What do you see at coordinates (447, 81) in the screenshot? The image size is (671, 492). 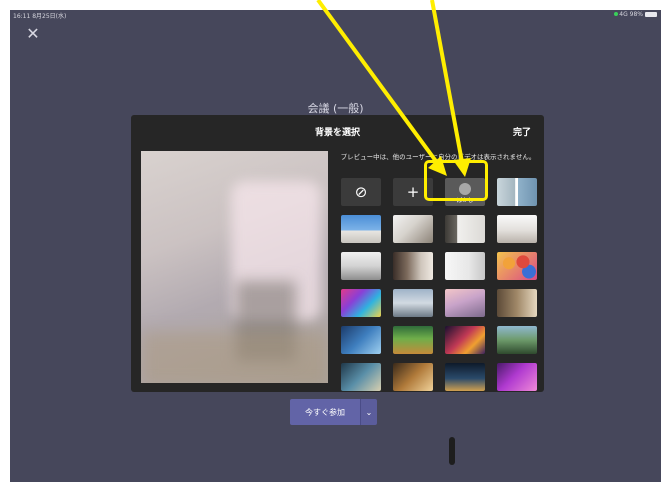 I see `arrow-line-right` at bounding box center [447, 81].